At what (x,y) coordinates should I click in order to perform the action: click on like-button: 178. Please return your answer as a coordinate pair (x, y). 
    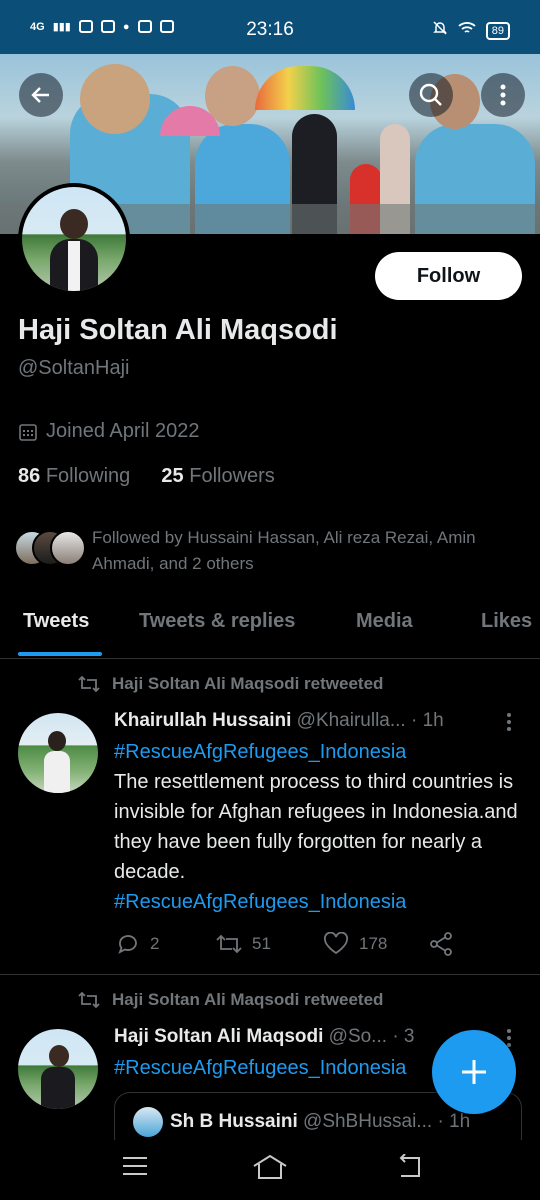
    Looking at the image, I should click on (375, 944).